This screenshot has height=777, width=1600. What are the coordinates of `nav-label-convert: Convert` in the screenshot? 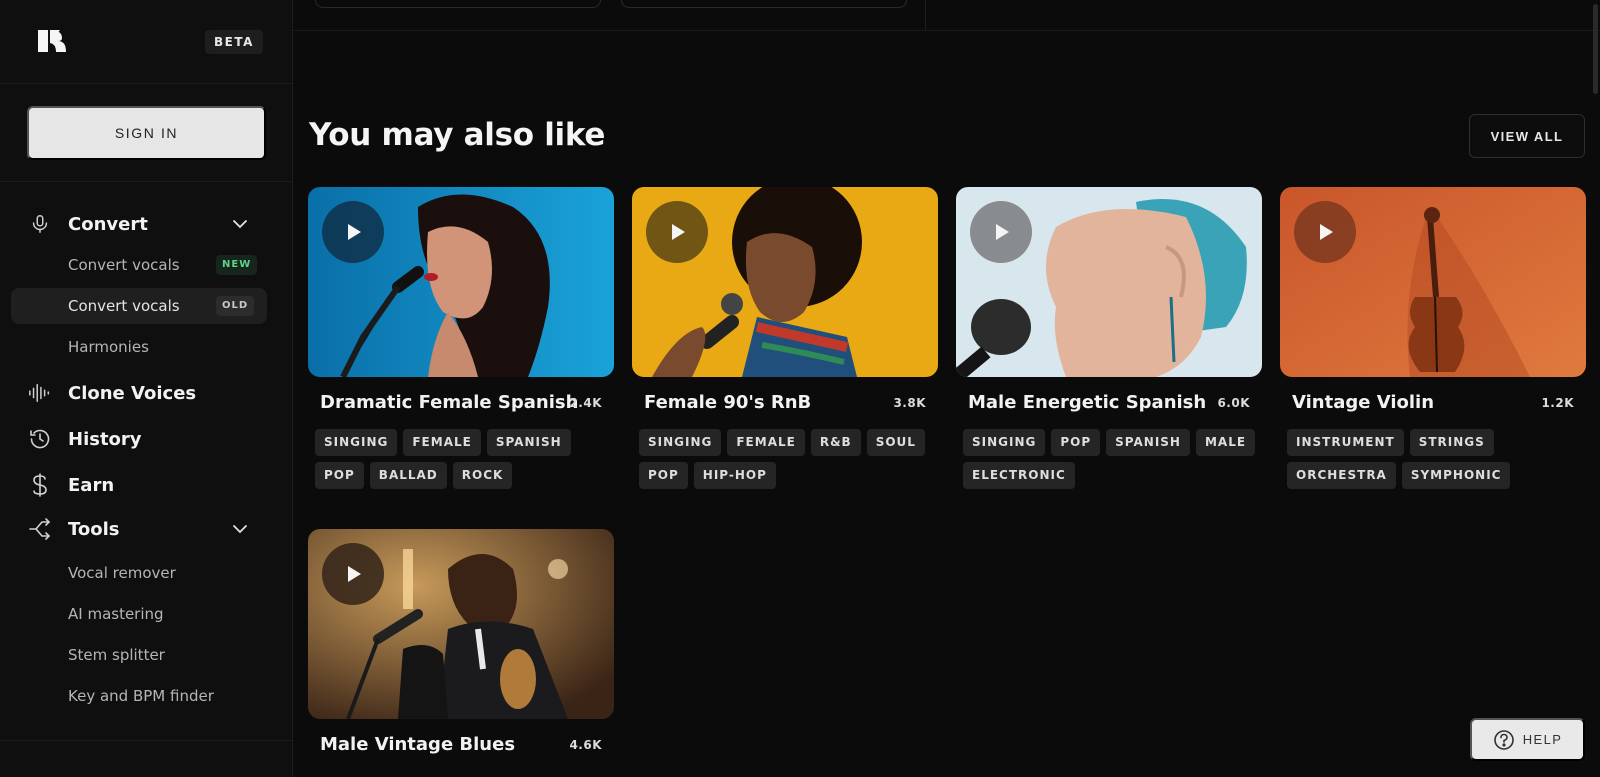 It's located at (108, 224).